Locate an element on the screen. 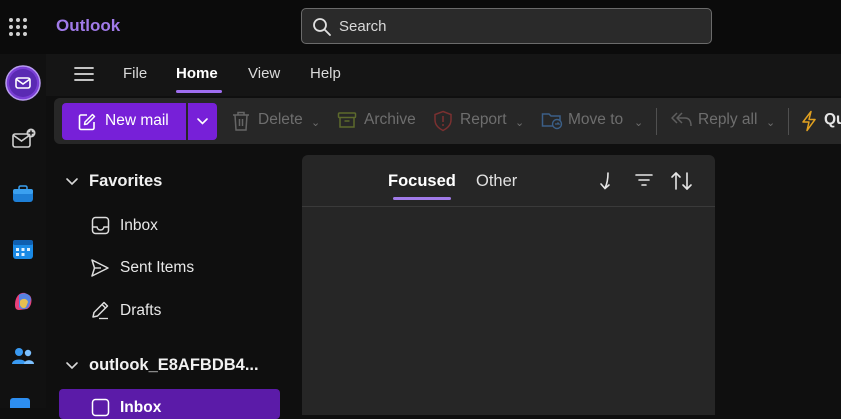 This screenshot has height=419, width=841. report-shield-icon is located at coordinates (443, 121).